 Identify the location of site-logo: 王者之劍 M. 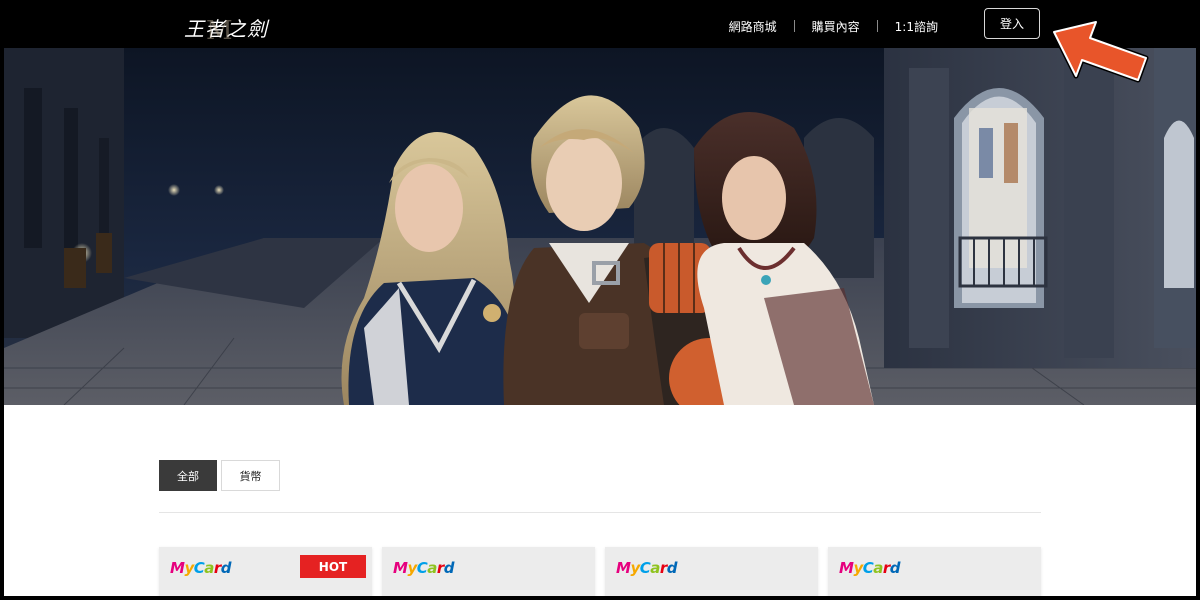
(226, 29).